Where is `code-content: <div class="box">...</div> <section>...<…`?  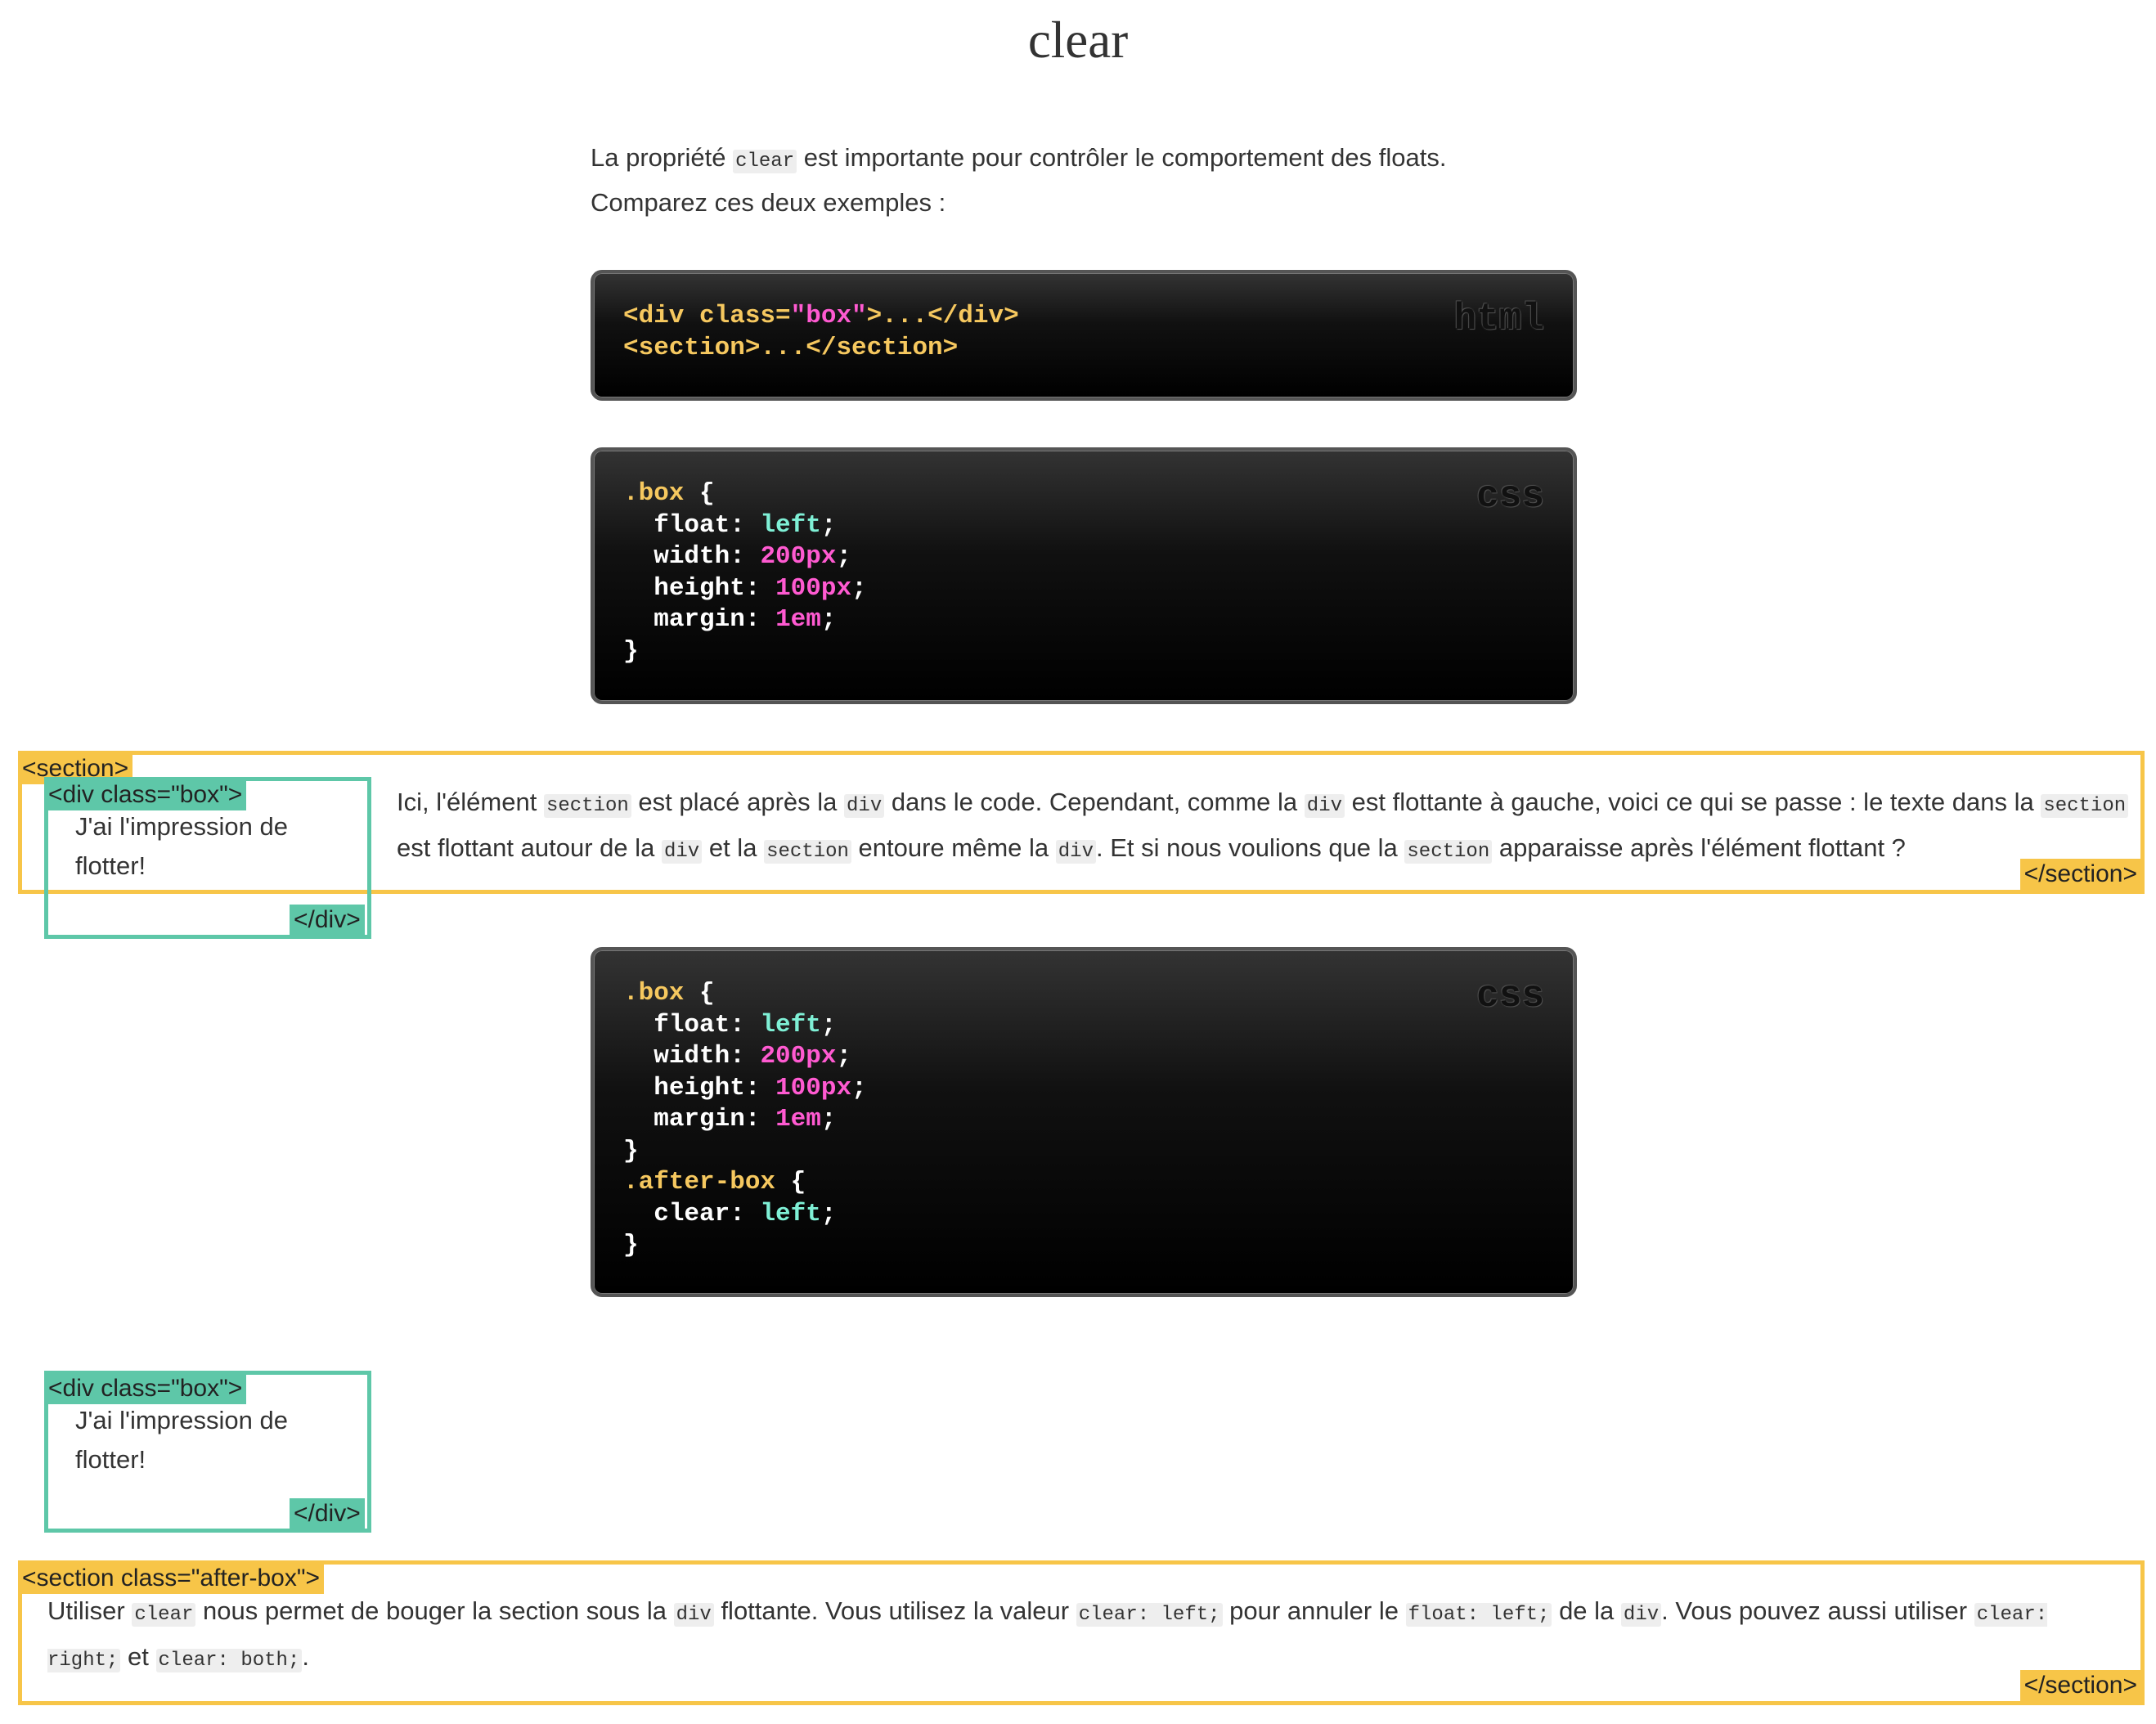 code-content: <div class="box">...</div> <section>...<… is located at coordinates (821, 332).